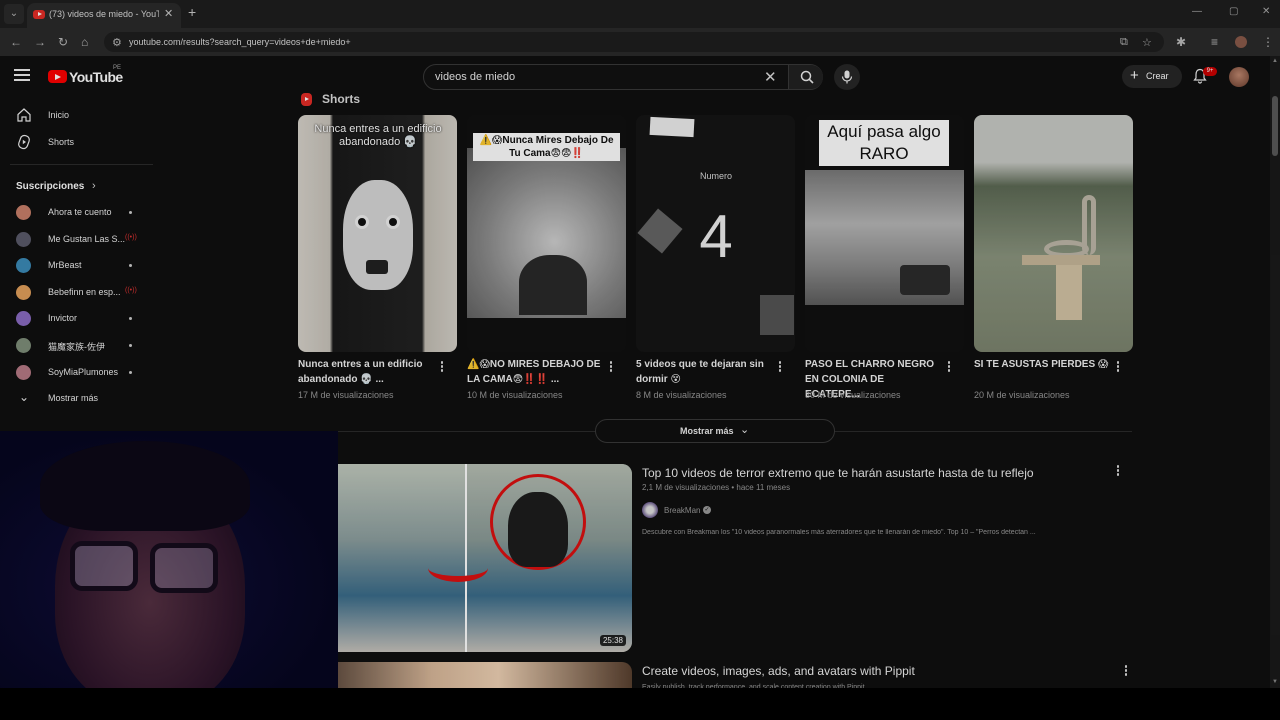 The image size is (1280, 720). I want to click on video-metadata: 2,1 M de visualizaciones • hace 11 meses, so click(716, 487).